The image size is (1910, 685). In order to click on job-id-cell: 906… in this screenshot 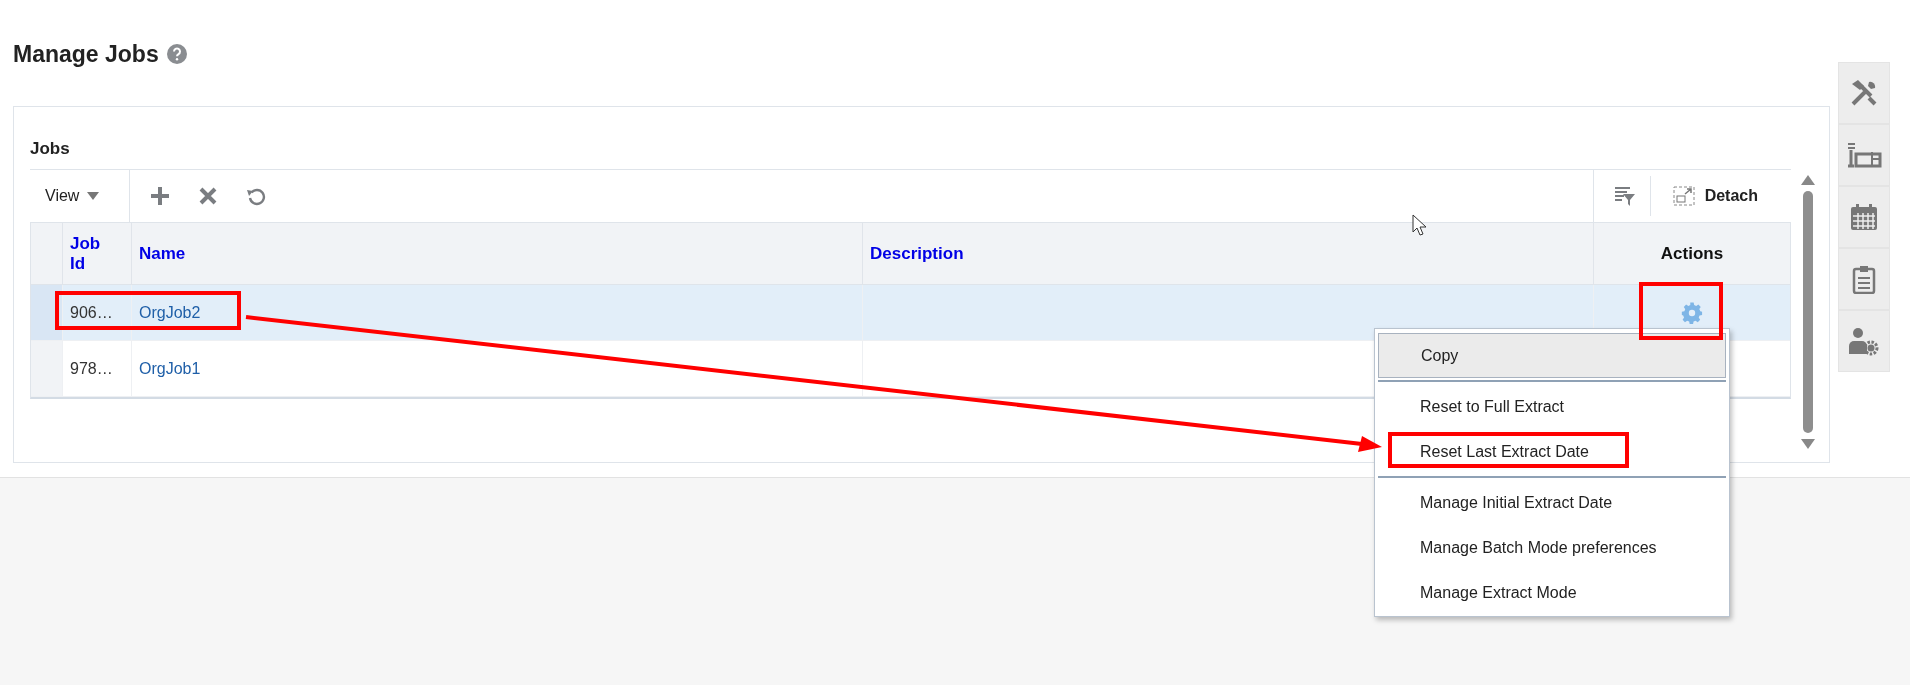, I will do `click(91, 312)`.